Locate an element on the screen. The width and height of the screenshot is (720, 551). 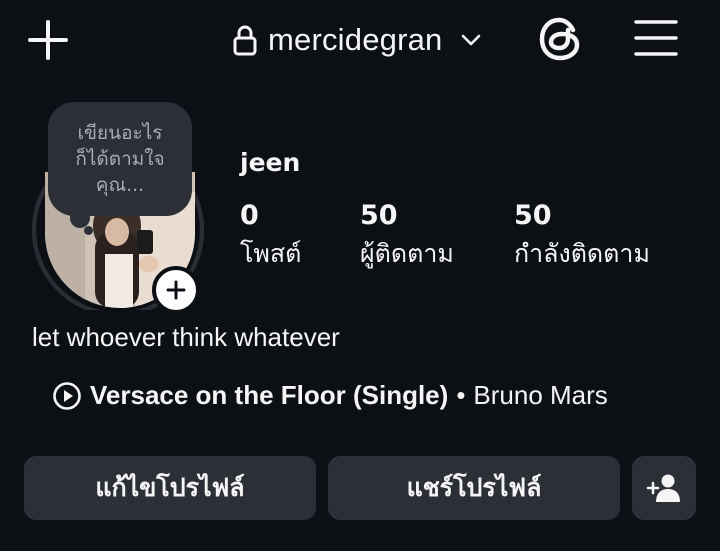
top-bar: mercidegran is located at coordinates (360, 40).